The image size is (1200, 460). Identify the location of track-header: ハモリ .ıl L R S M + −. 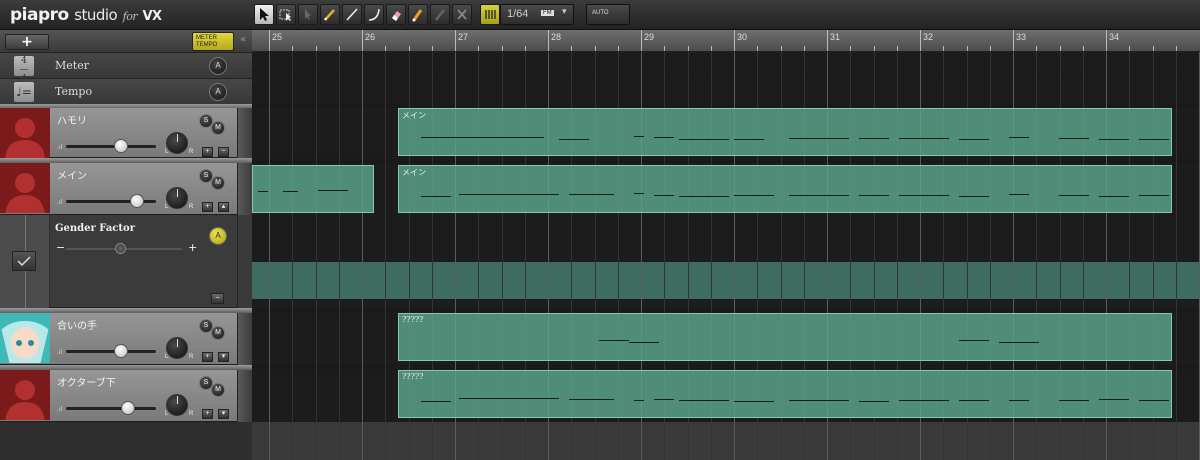
(118, 133).